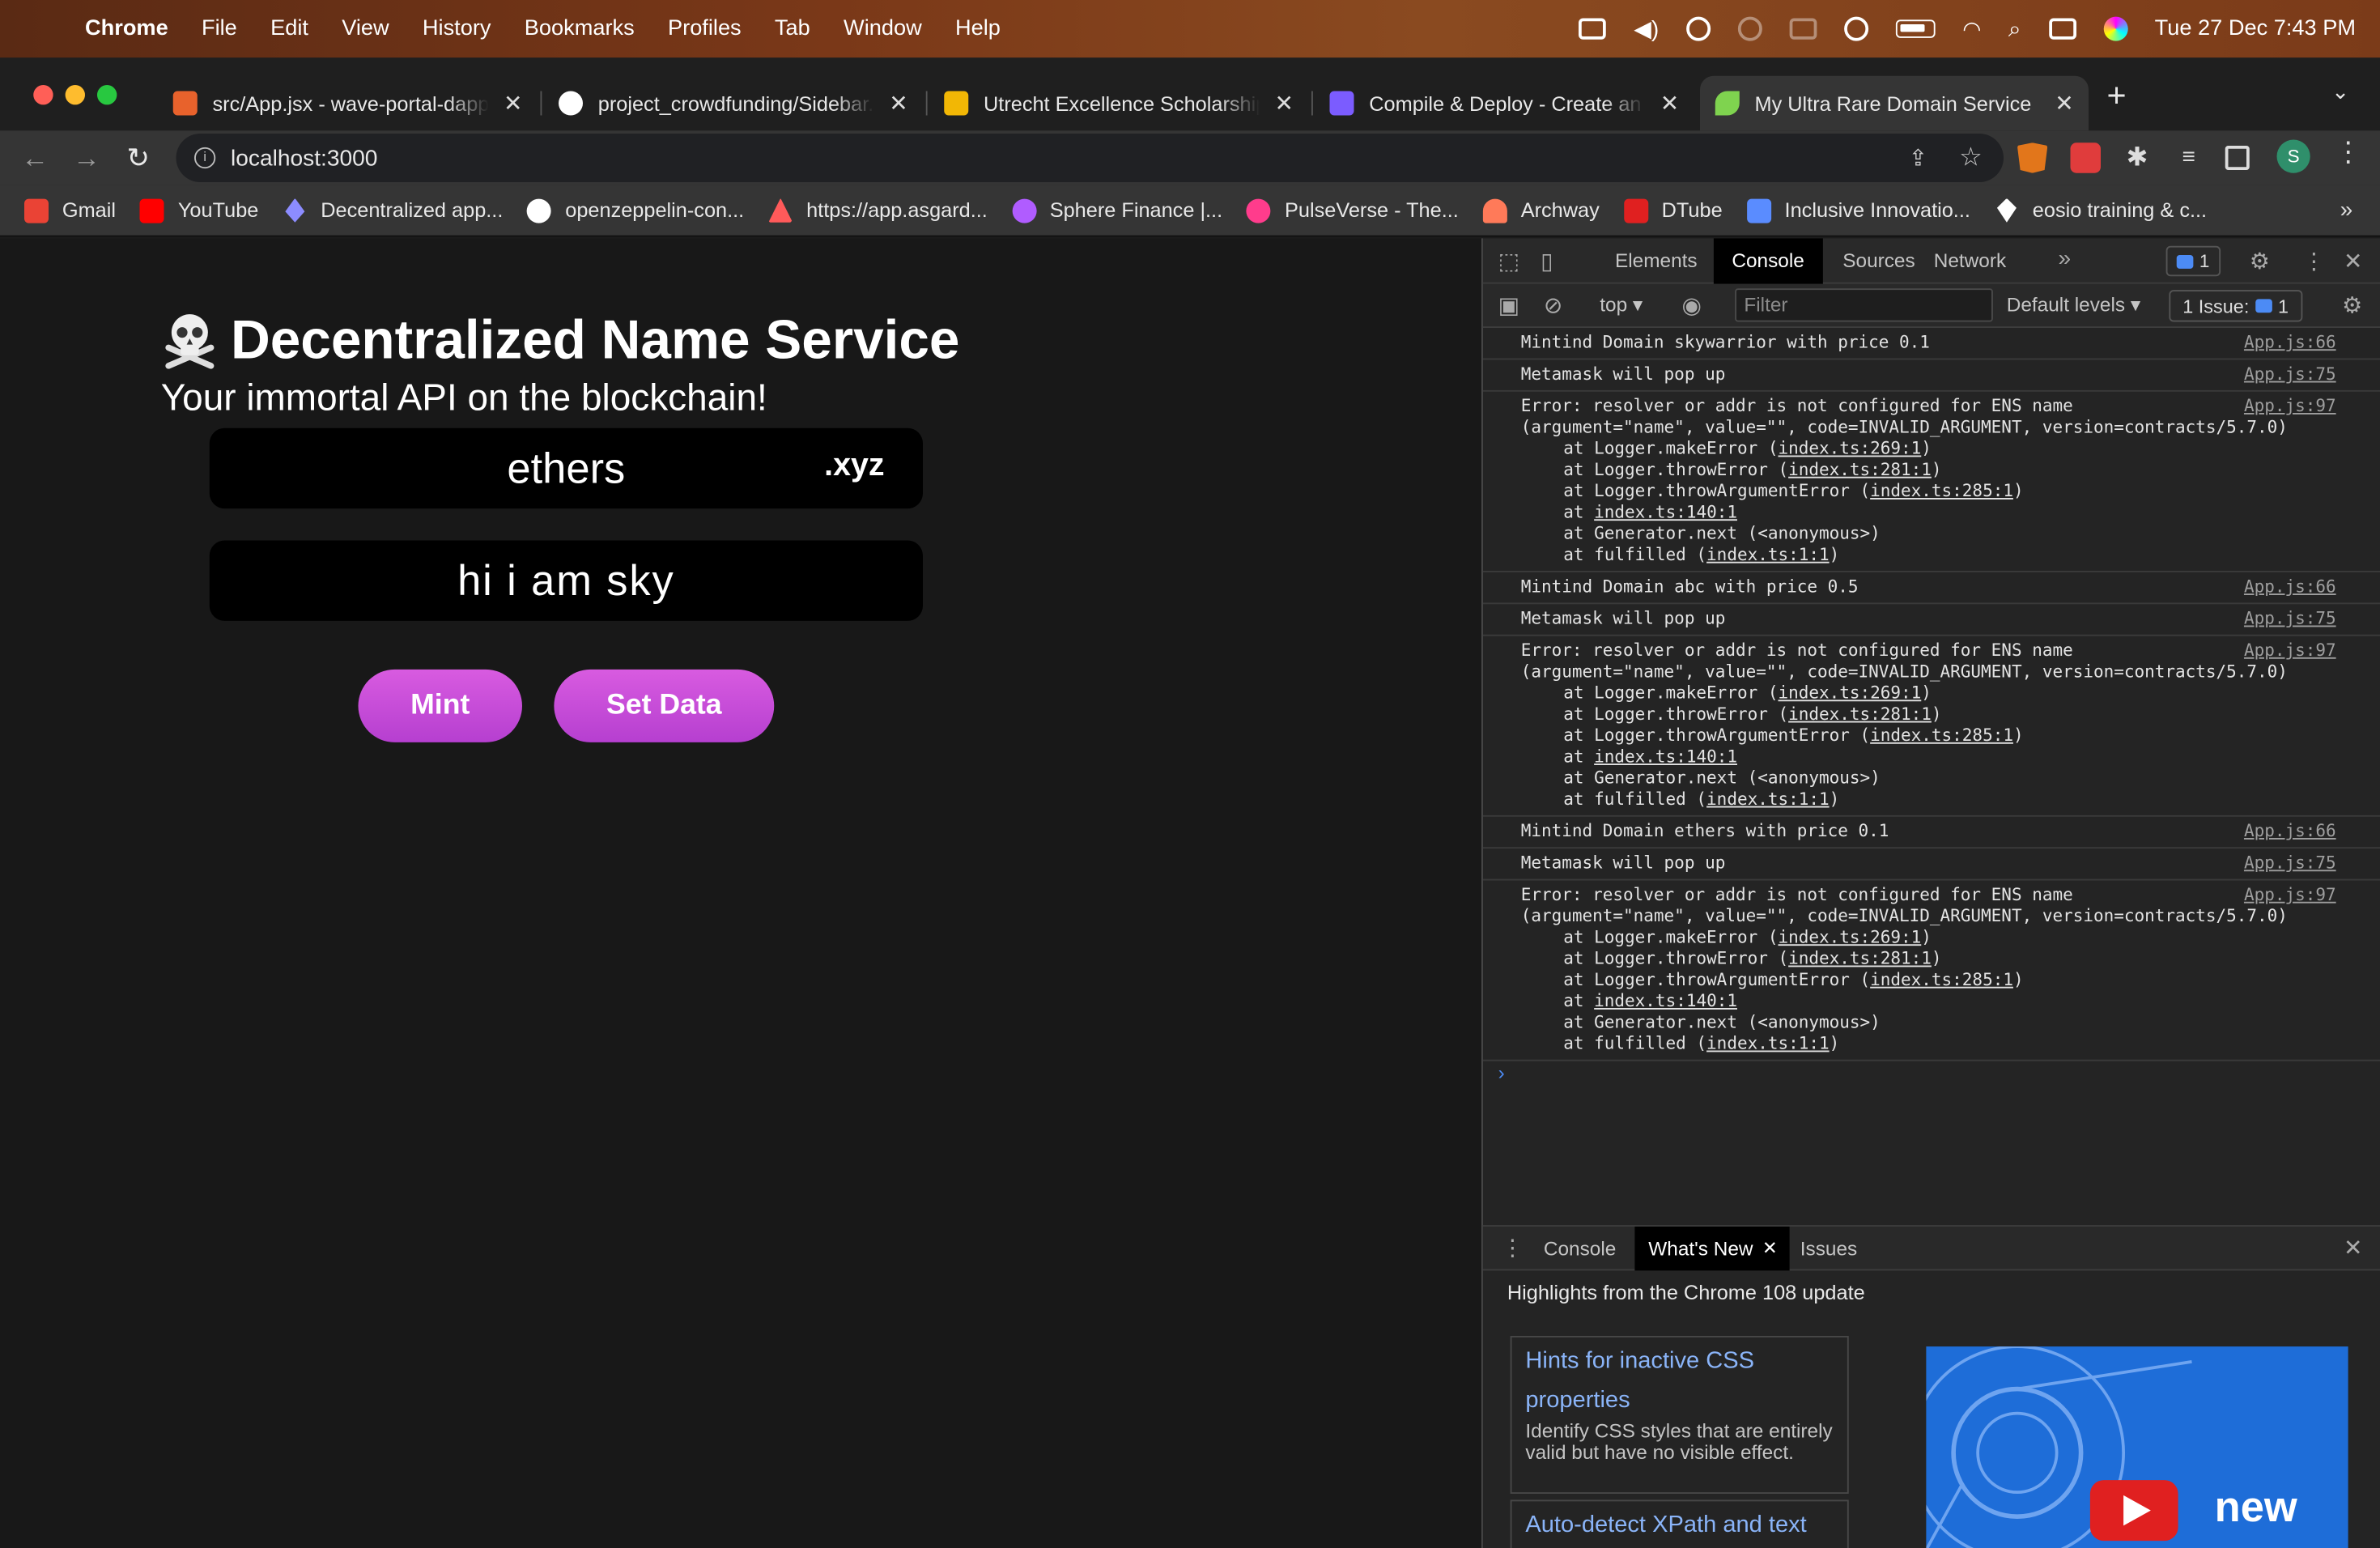  I want to click on play-icon, so click(1698, 29).